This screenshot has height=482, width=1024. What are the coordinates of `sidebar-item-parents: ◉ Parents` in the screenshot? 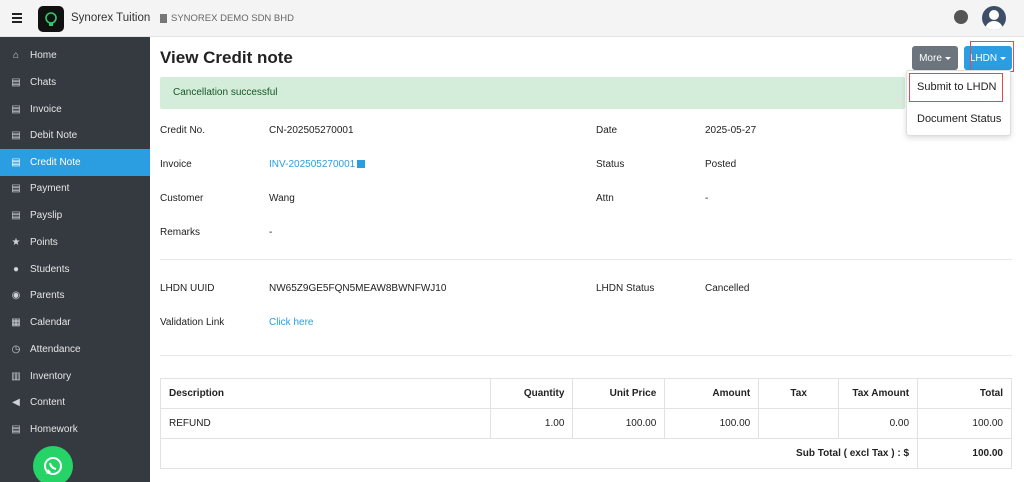 It's located at (75, 295).